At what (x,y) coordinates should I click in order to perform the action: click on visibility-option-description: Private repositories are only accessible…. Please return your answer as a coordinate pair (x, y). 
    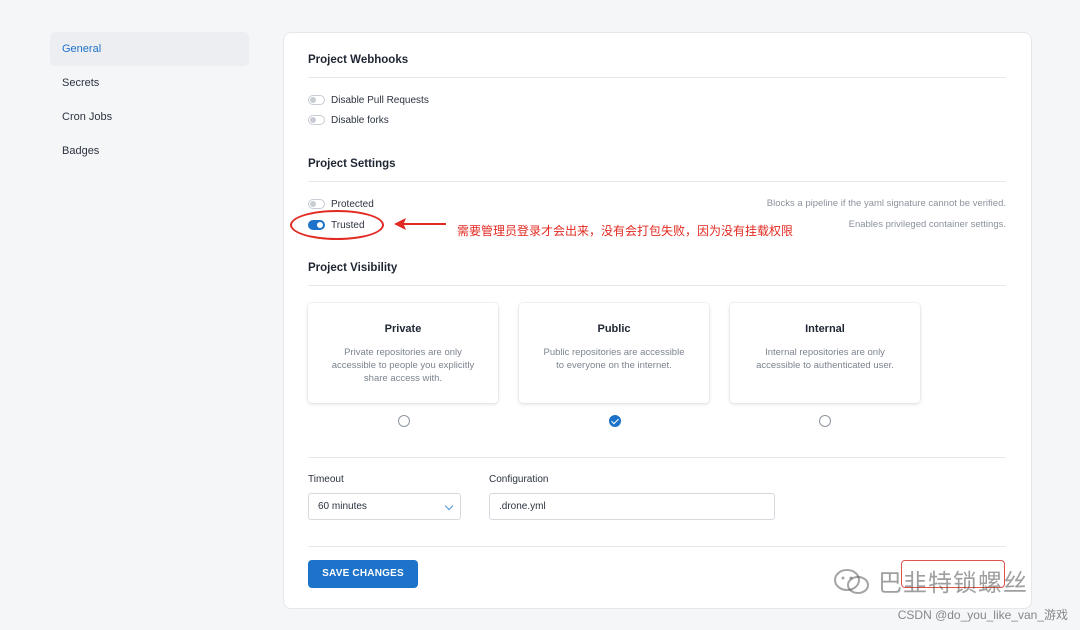
    Looking at the image, I should click on (403, 365).